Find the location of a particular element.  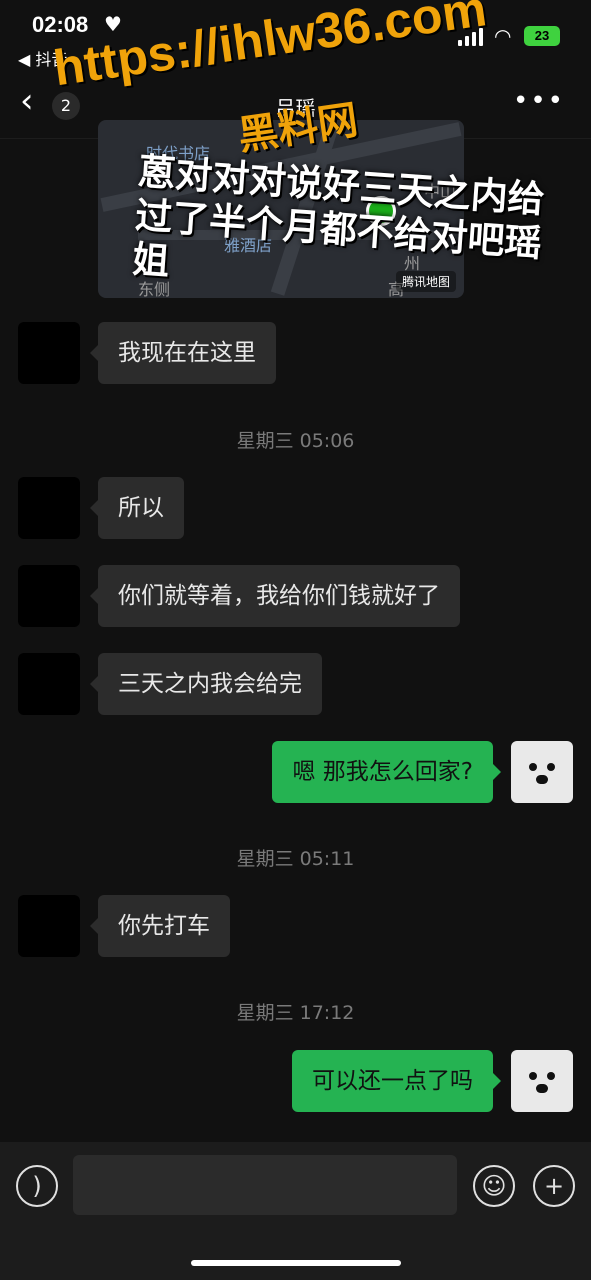

message-input is located at coordinates (265, 1185).